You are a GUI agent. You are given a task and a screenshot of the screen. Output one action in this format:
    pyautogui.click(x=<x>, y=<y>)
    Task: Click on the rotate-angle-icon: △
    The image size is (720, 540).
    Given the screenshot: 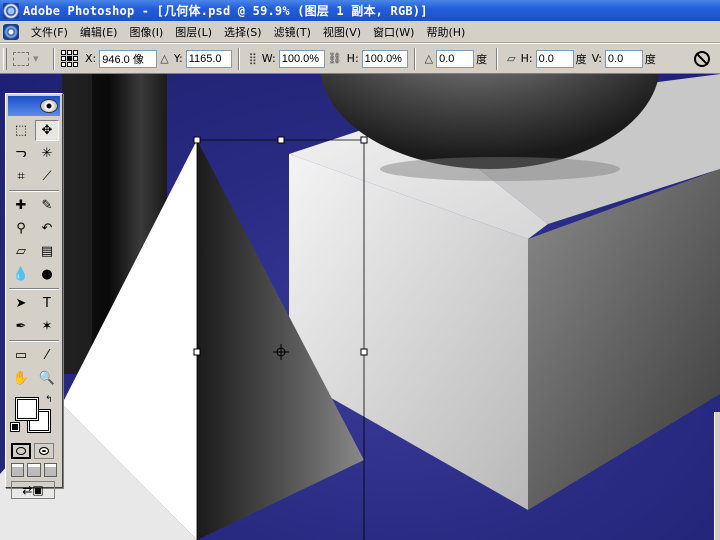 What is the action you would take?
    pyautogui.click(x=429, y=58)
    